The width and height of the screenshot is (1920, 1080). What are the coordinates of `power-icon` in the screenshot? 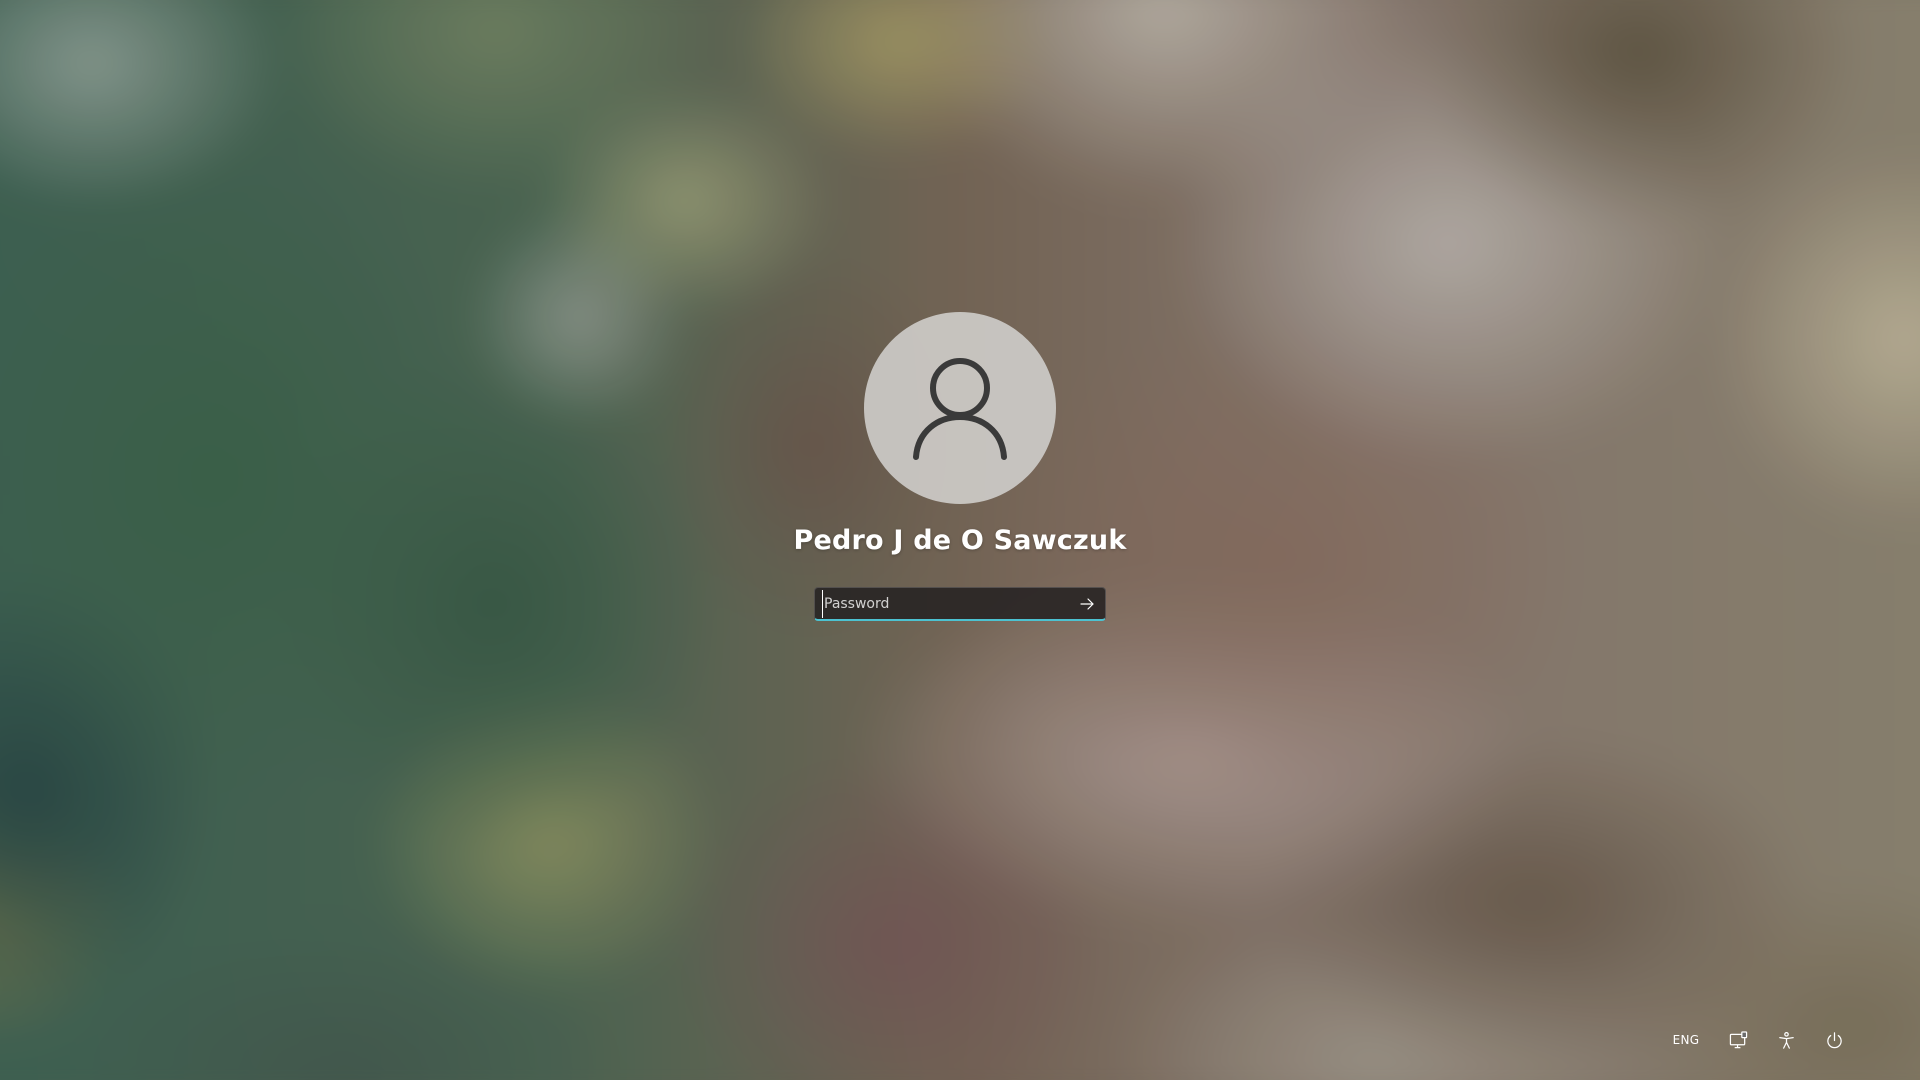 It's located at (1834, 1039).